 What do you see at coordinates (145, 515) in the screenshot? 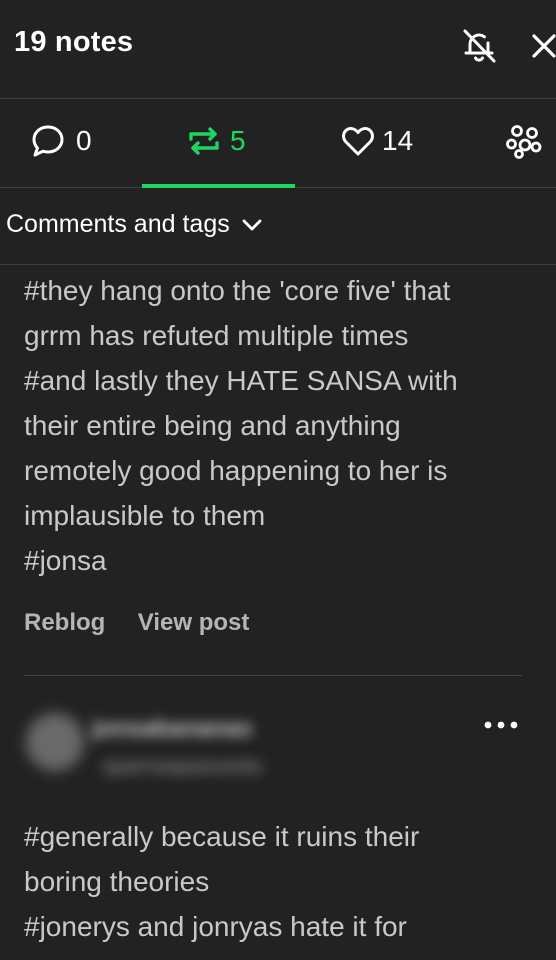
I see `tag-line: implausible to them` at bounding box center [145, 515].